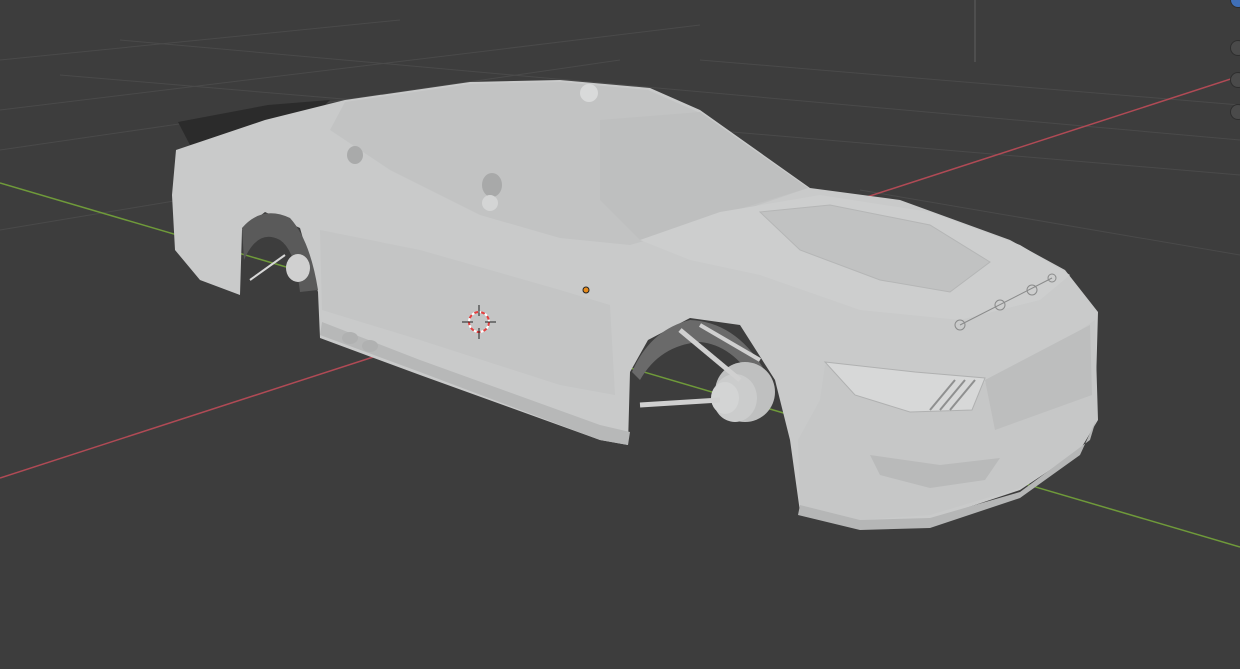 This screenshot has width=1240, height=669. I want to click on pan-icon, so click(1235, 80).